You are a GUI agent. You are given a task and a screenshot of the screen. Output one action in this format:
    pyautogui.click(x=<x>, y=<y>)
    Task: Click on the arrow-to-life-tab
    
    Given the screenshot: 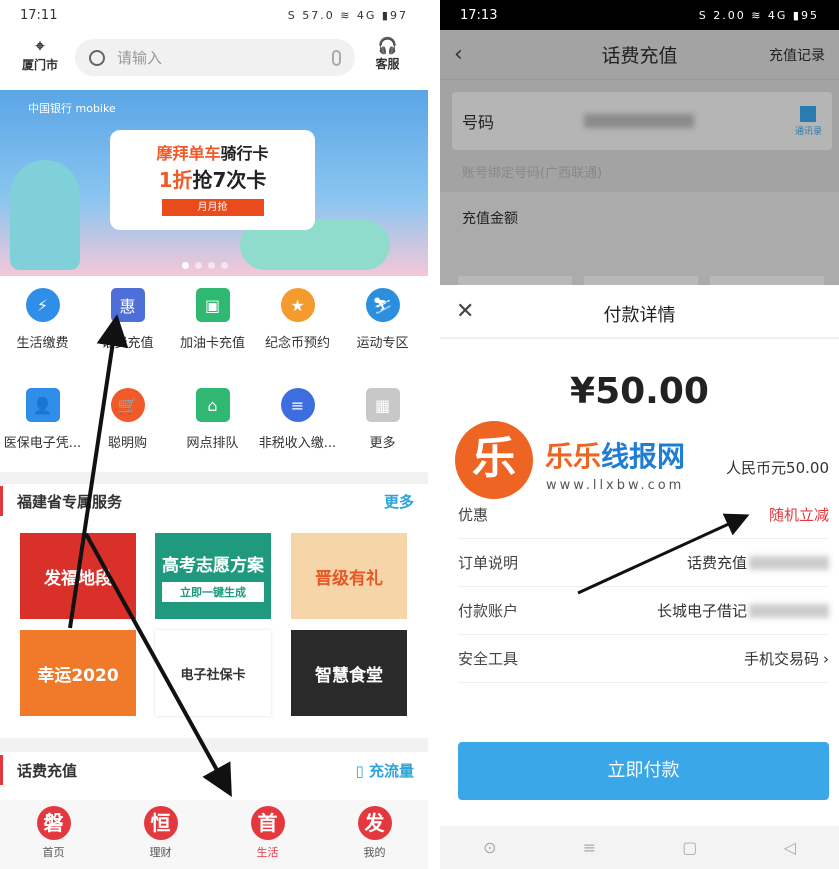 What is the action you would take?
    pyautogui.click(x=158, y=665)
    